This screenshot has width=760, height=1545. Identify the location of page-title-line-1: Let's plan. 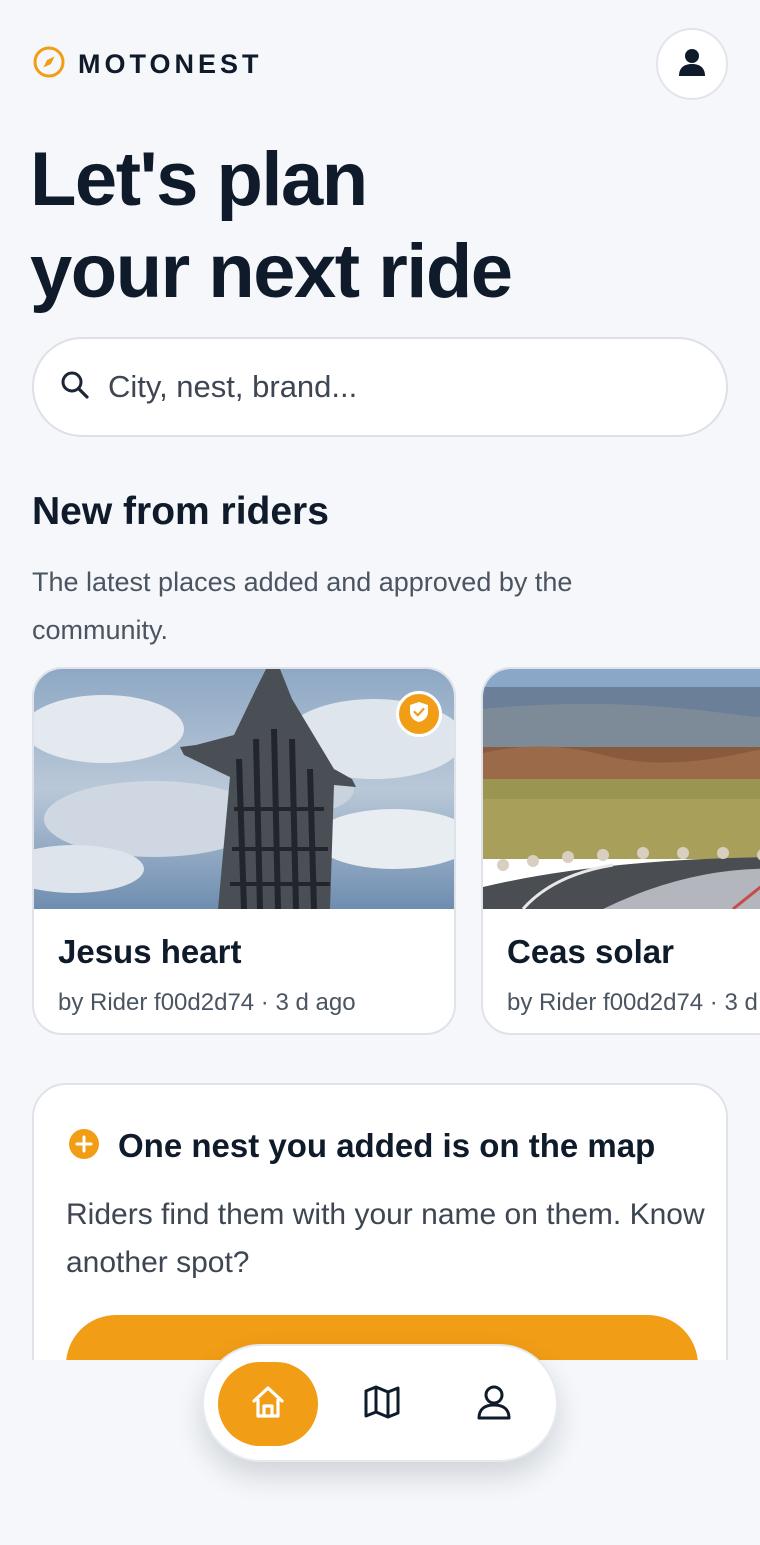
(199, 179).